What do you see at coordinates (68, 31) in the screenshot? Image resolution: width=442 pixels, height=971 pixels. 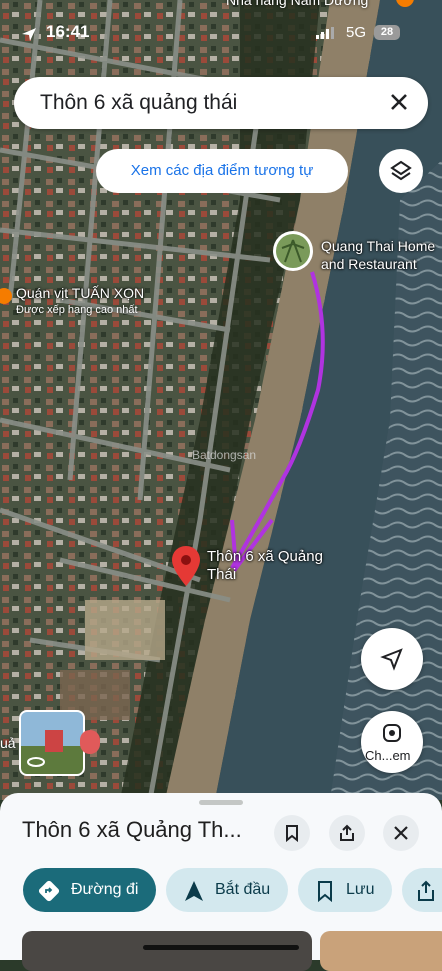 I see `clock: 16:41` at bounding box center [68, 31].